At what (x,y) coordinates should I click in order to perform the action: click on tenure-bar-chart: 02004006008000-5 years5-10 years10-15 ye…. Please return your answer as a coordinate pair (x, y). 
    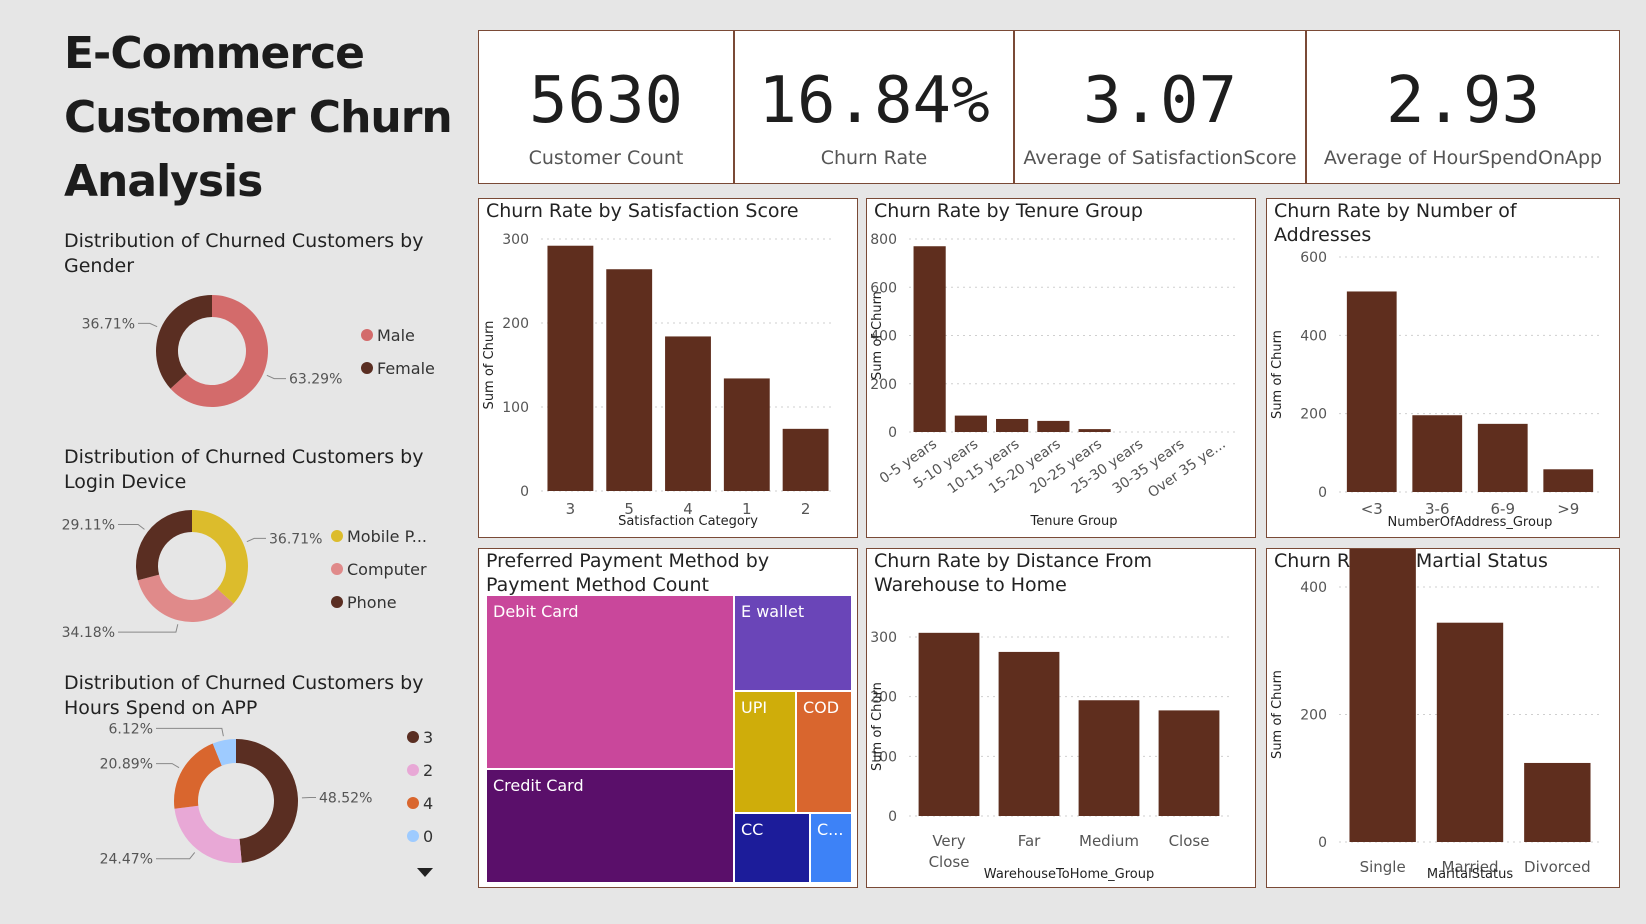
    Looking at the image, I should click on (1054, 380).